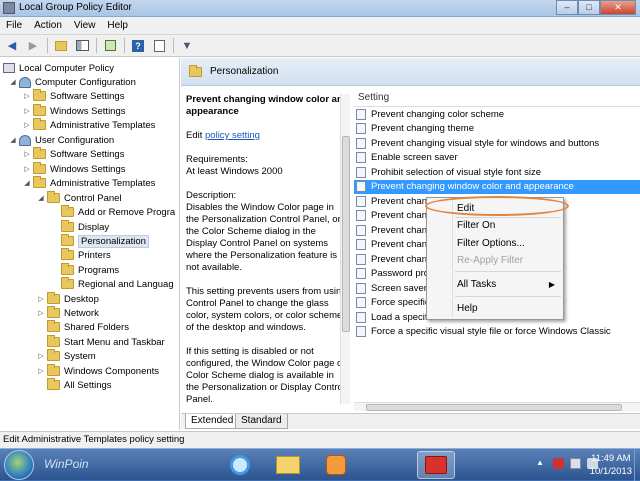  Describe the element at coordinates (589, 7) in the screenshot. I see `maximize-button: □` at that location.